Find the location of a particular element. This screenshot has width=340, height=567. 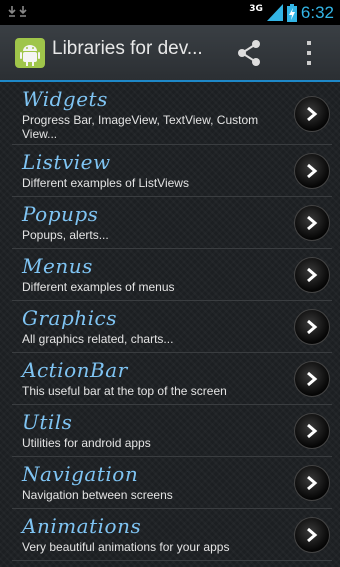

item-title: Navigation is located at coordinates (80, 474).